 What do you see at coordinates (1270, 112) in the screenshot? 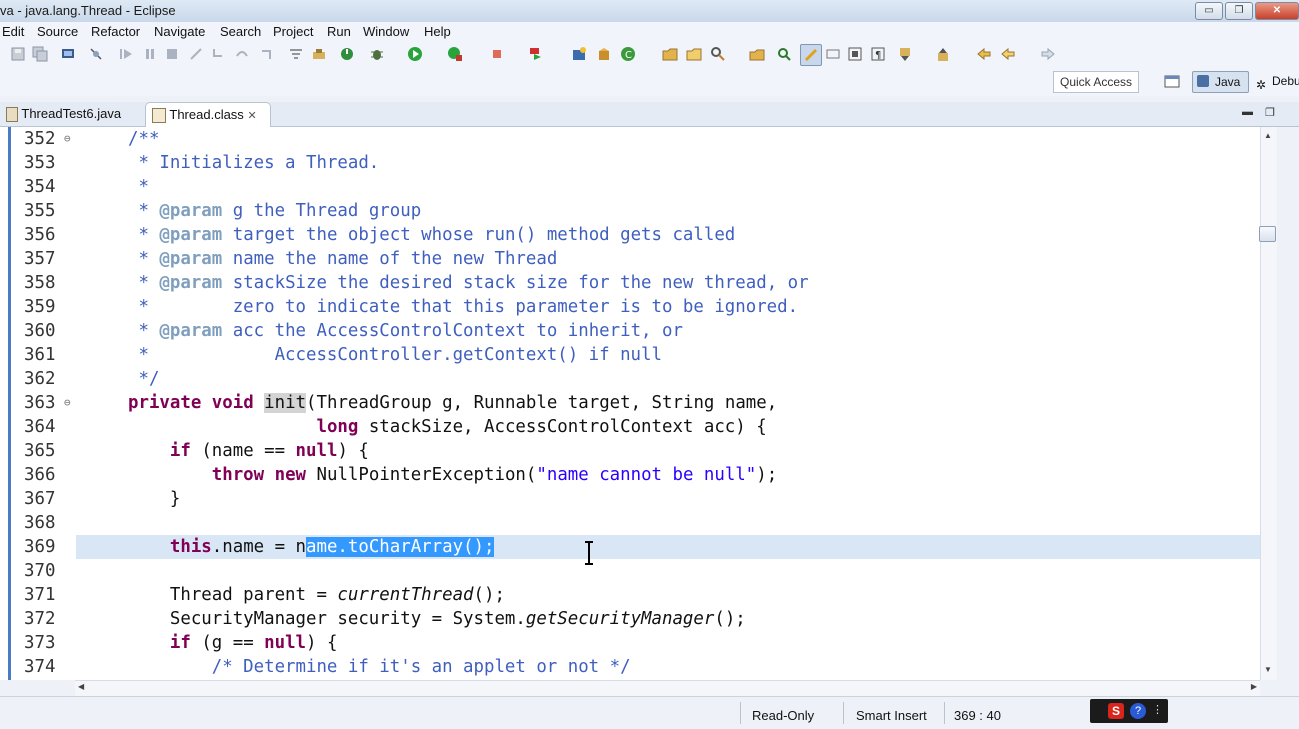
I see `maximize-view-icon: ❐` at bounding box center [1270, 112].